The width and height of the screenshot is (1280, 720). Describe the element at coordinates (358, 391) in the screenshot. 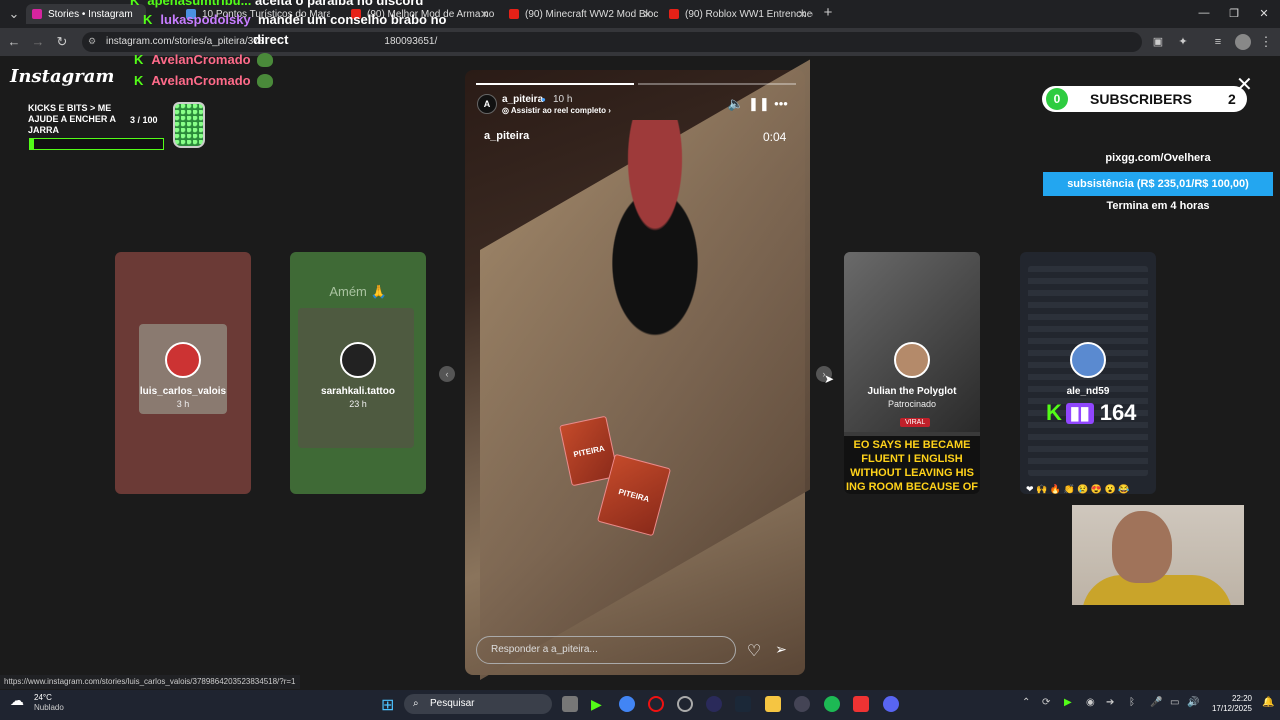

I see `story-card-username: sarahkali.tattoo` at that location.